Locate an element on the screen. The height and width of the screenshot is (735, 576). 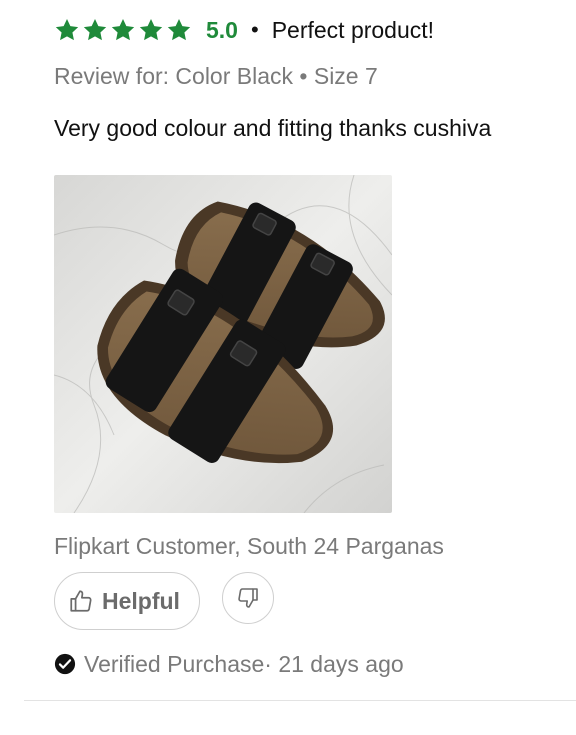
review-variant: Review for: Color Black • Size 7 is located at coordinates (216, 76).